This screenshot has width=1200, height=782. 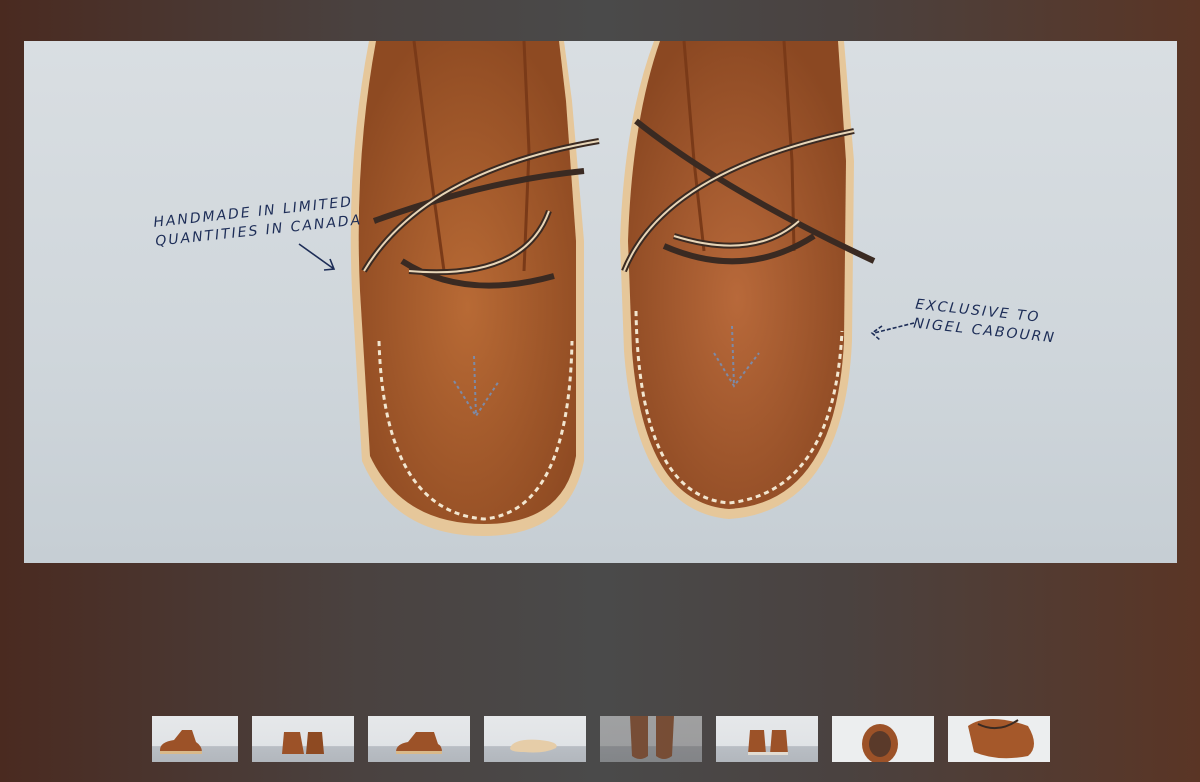 What do you see at coordinates (533, 746) in the screenshot?
I see `boot-sole-icon` at bounding box center [533, 746].